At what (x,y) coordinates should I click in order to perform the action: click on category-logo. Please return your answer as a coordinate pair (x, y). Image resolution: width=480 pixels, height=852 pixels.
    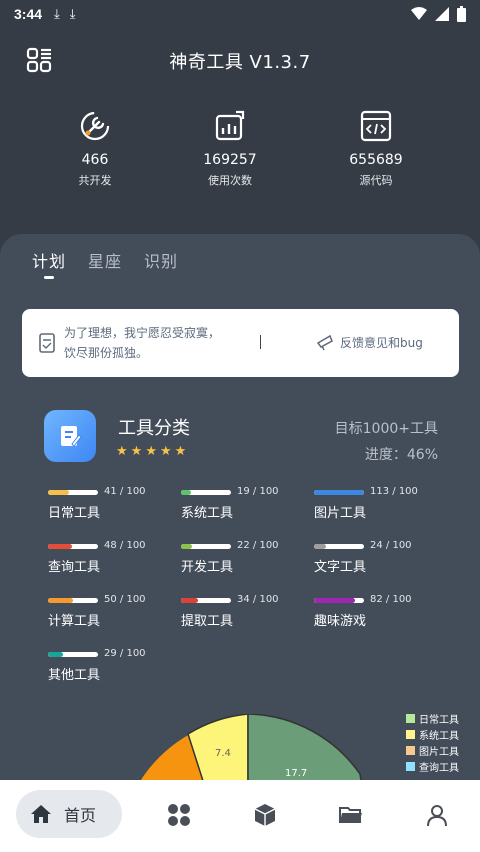
    Looking at the image, I should click on (70, 436).